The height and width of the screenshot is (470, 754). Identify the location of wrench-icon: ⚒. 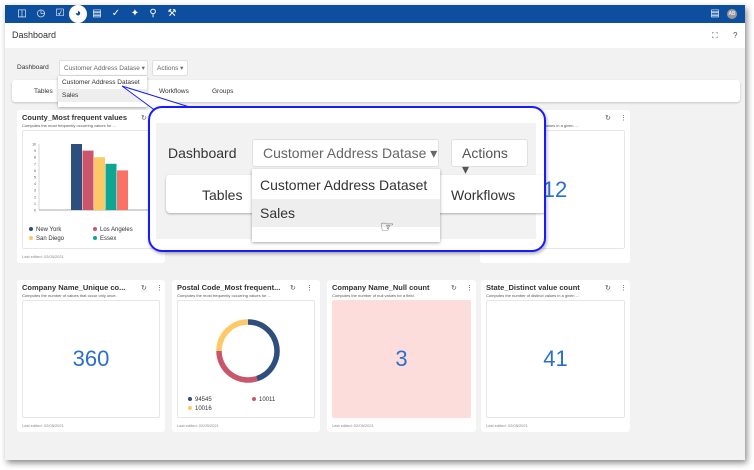
(172, 14).